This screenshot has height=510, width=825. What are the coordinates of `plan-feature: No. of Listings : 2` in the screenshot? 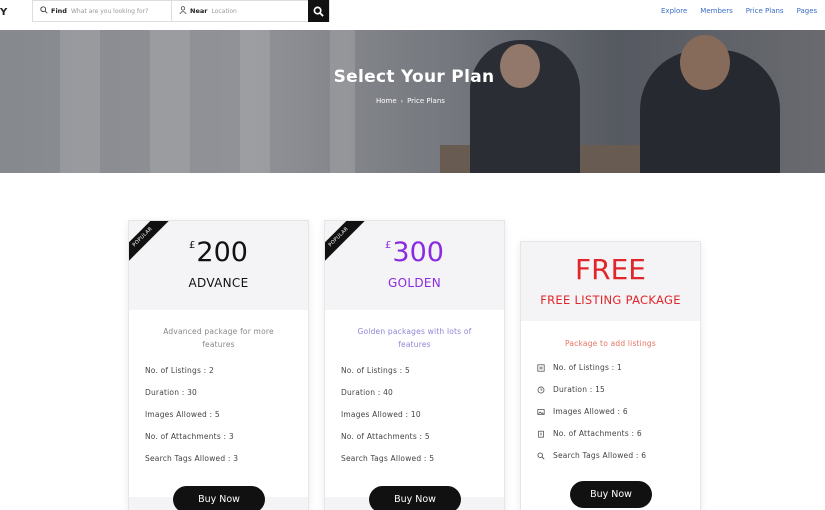 It's located at (179, 370).